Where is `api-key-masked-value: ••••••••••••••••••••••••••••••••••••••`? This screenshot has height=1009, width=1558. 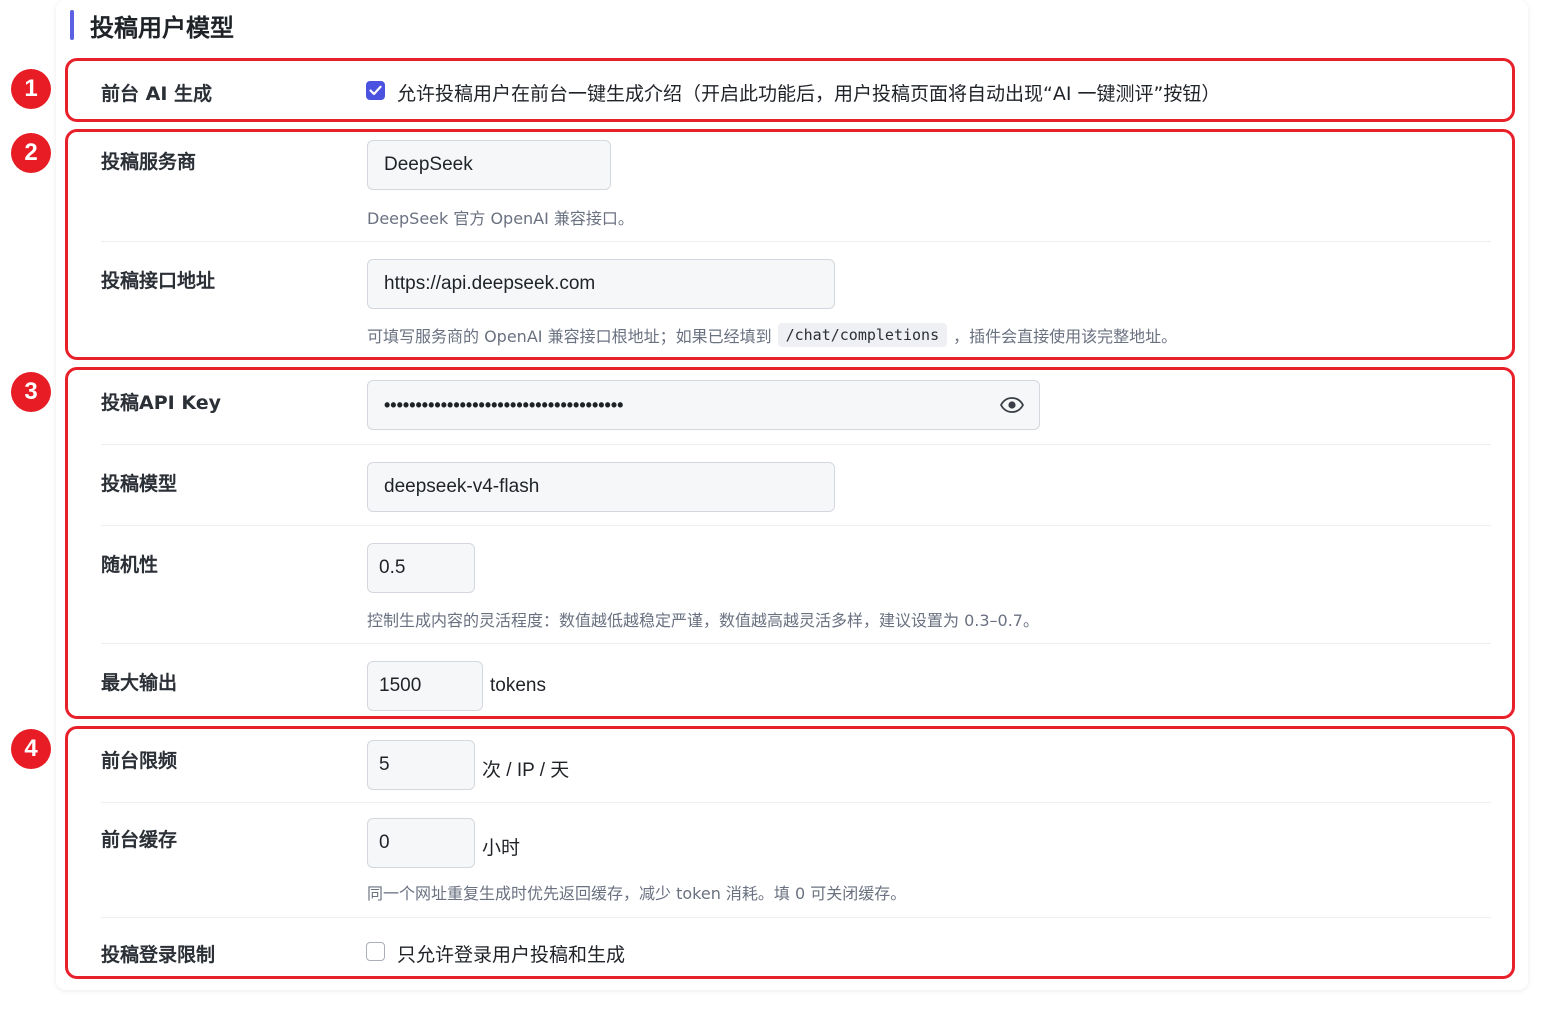
api-key-masked-value: •••••••••••••••••••••••••••••••••••••• is located at coordinates (504, 404).